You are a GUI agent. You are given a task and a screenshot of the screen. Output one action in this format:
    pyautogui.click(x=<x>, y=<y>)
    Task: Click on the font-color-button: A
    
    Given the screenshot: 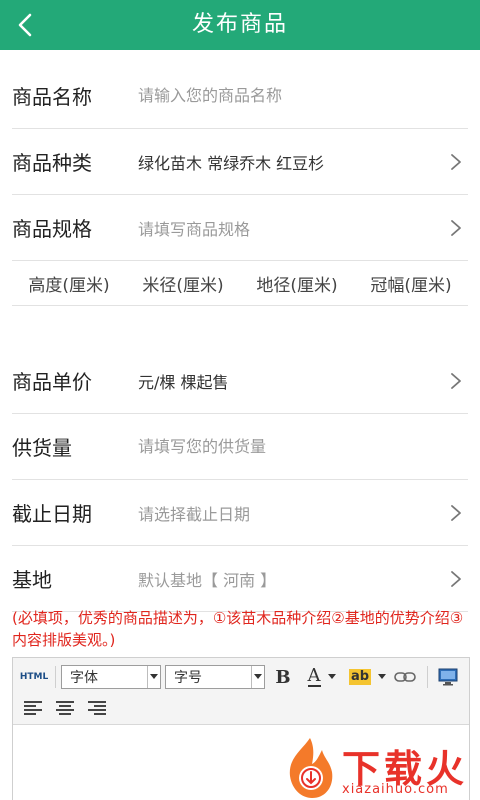 What is the action you would take?
    pyautogui.click(x=322, y=677)
    